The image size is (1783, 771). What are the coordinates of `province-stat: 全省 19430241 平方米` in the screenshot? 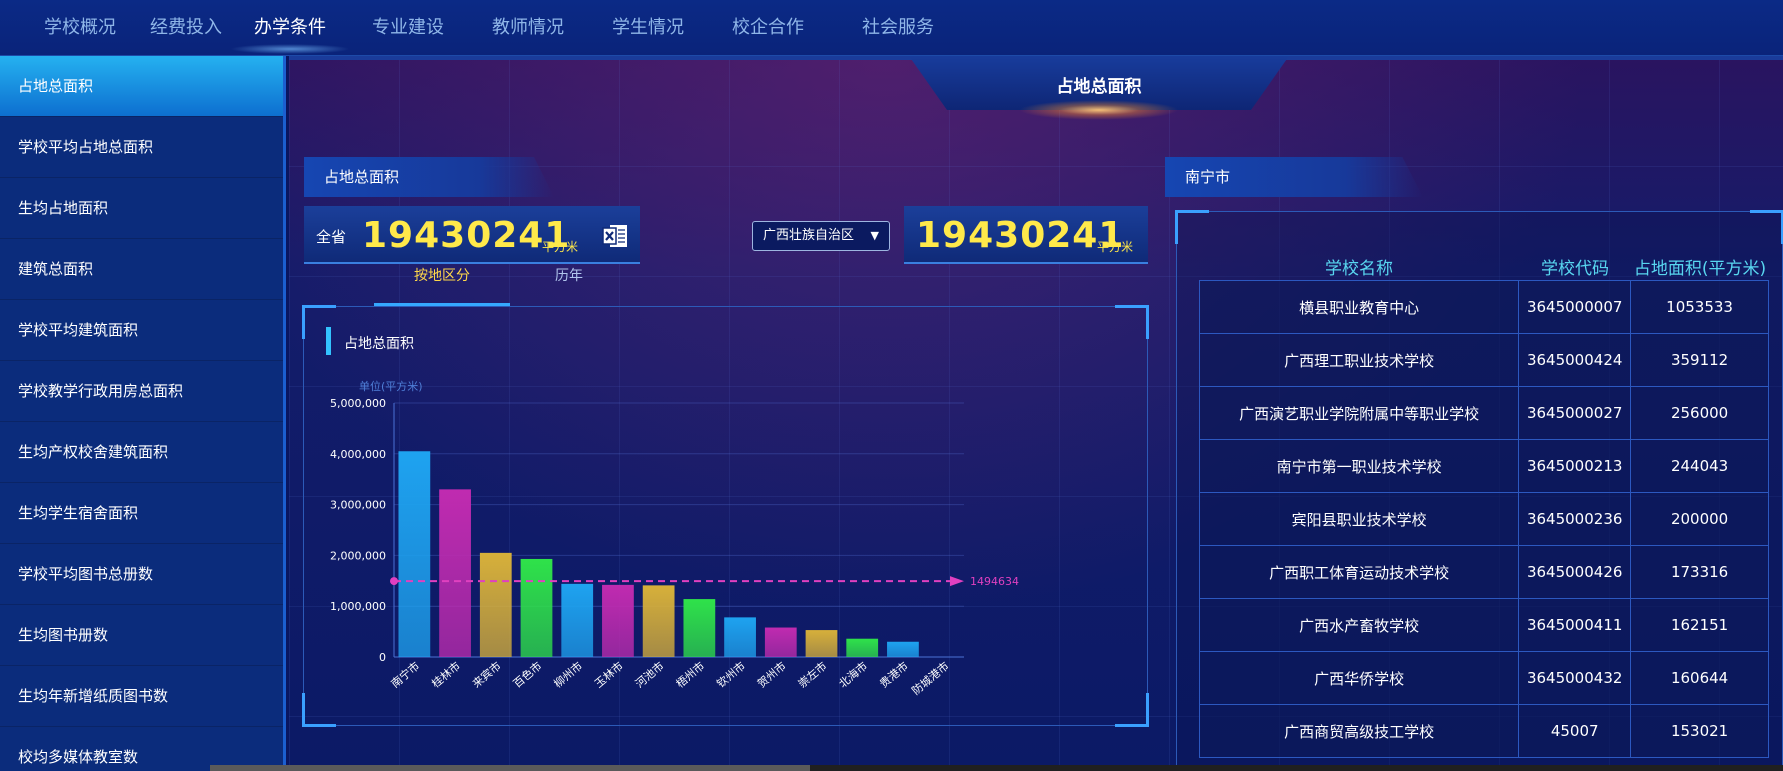 It's located at (472, 235).